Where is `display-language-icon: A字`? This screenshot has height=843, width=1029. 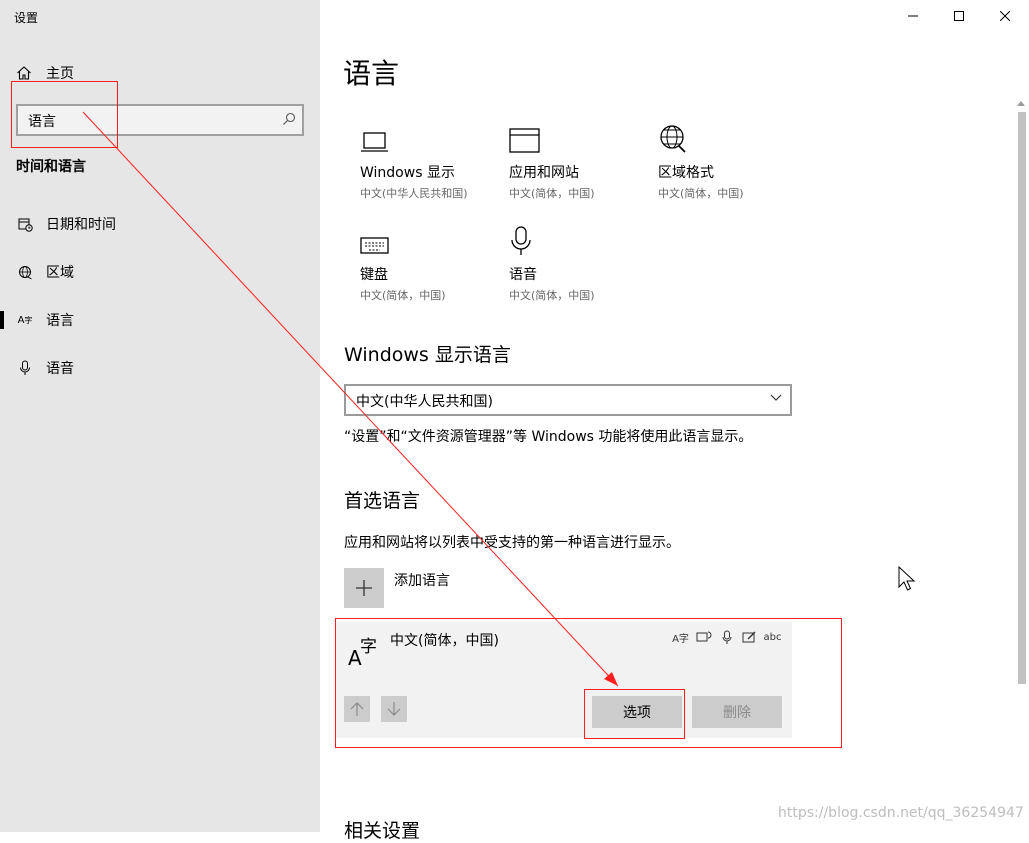
display-language-icon: A字 is located at coordinates (680, 639).